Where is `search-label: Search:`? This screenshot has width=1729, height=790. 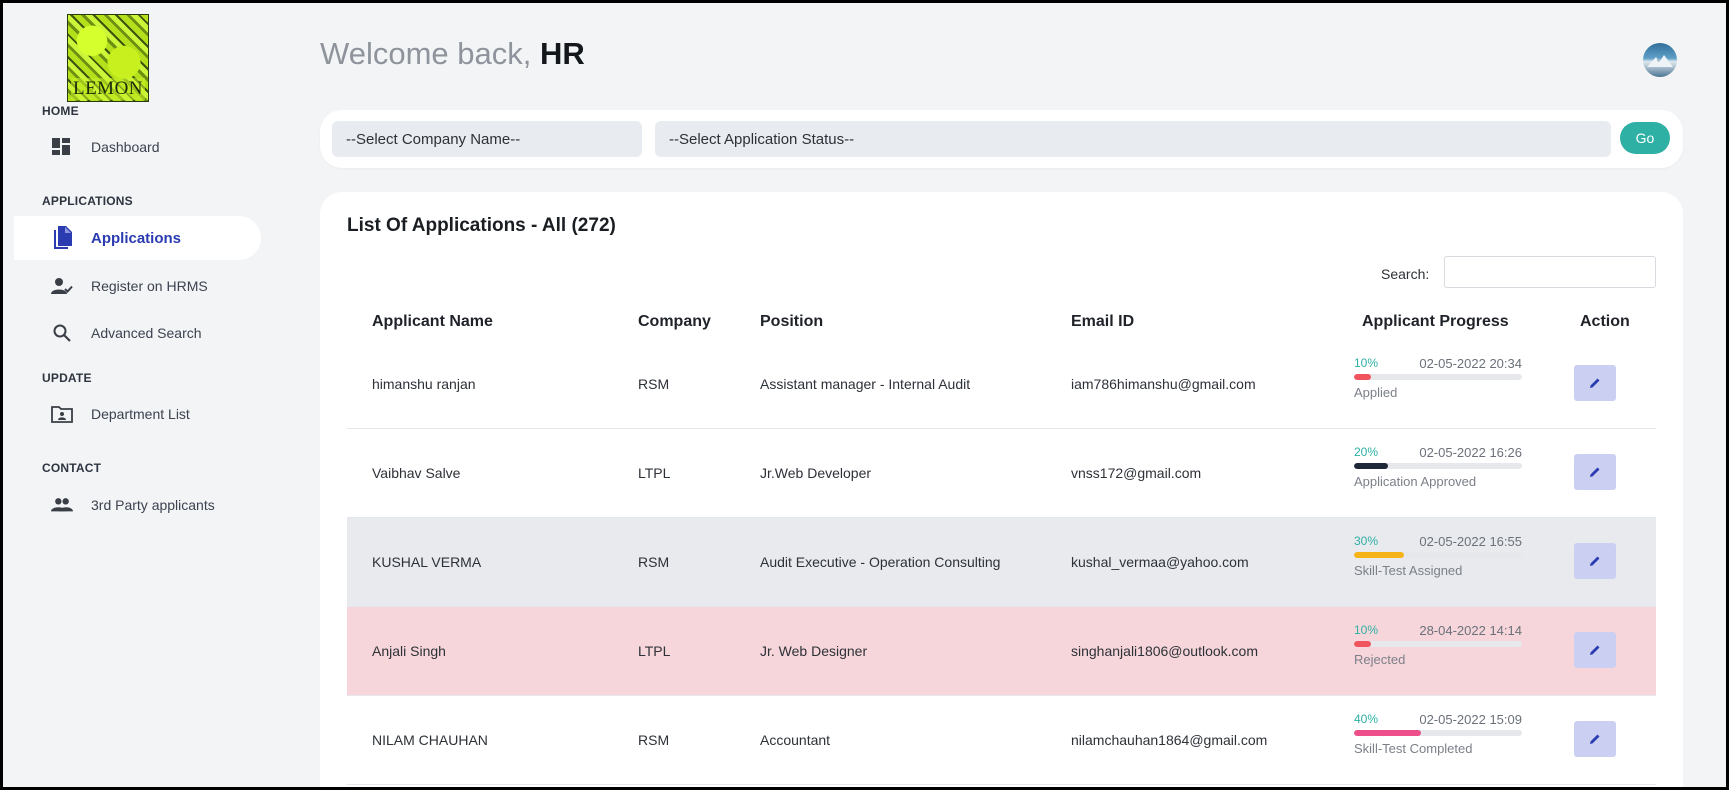 search-label: Search: is located at coordinates (1405, 274).